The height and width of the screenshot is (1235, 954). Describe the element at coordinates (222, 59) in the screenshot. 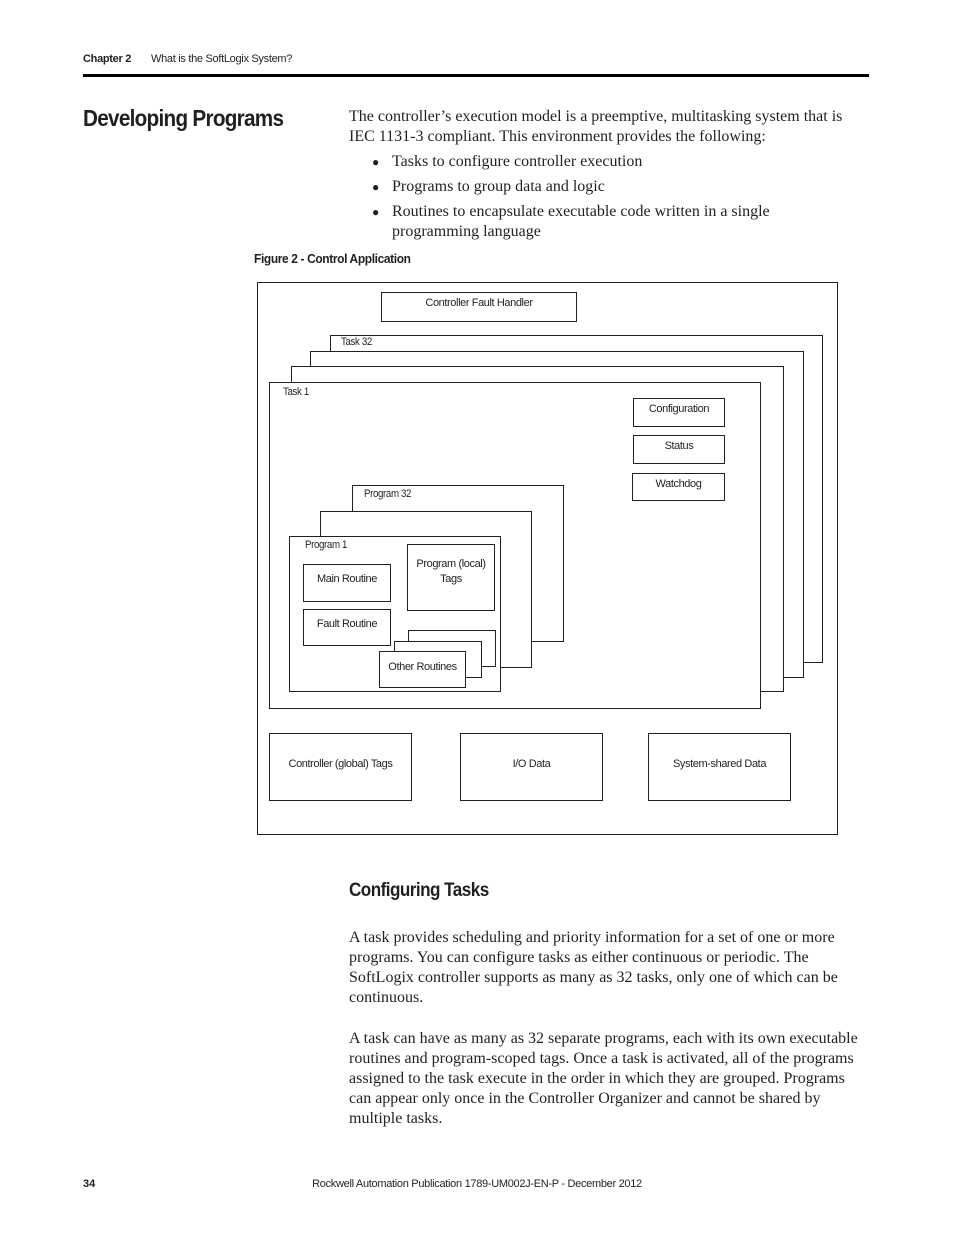

I see `chapter-title: What is the SoftLogix System?` at that location.